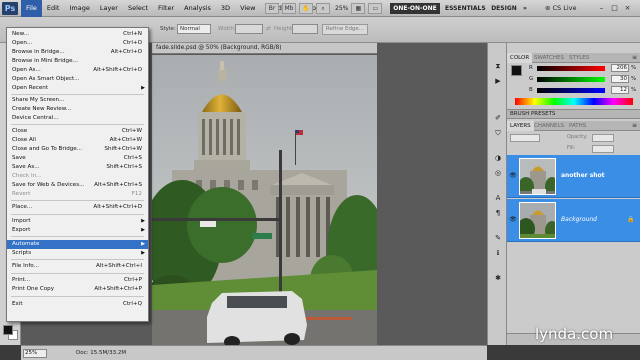 This screenshot has height=360, width=640. I want to click on menu-item-import: Import ▶, so click(77, 221).